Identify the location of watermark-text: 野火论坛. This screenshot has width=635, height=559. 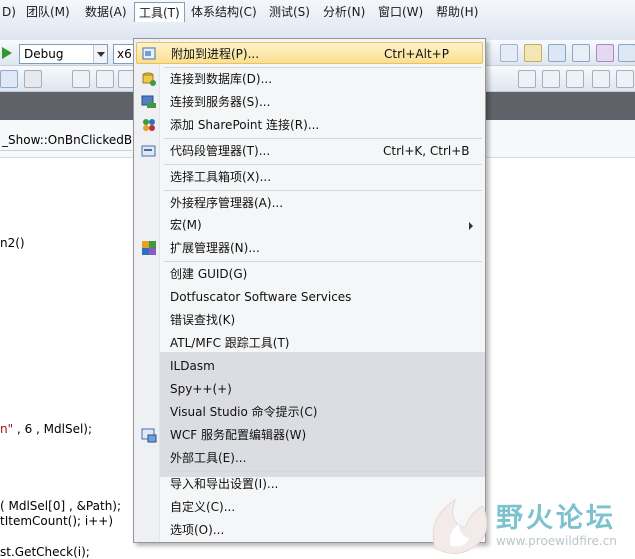
(556, 518).